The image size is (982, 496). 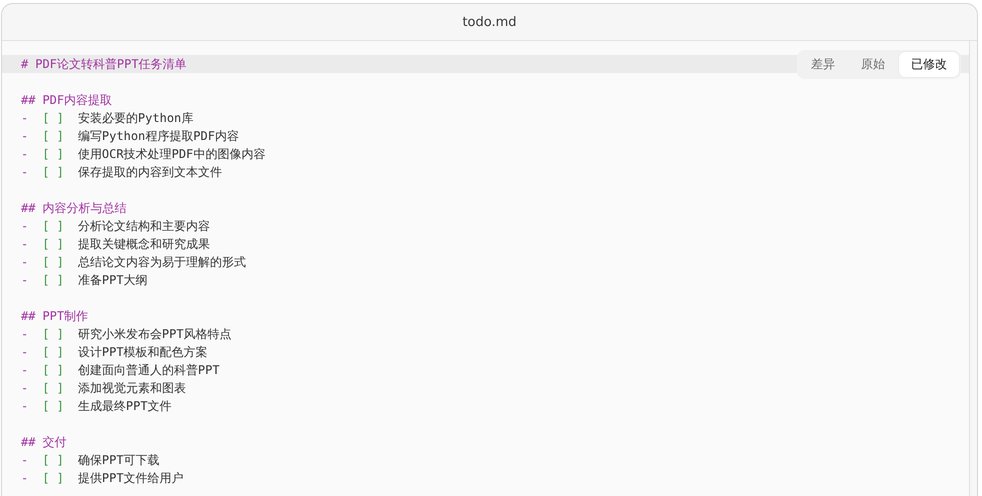 What do you see at coordinates (84, 208) in the screenshot?
I see `heading-text: 内容分析与总结` at bounding box center [84, 208].